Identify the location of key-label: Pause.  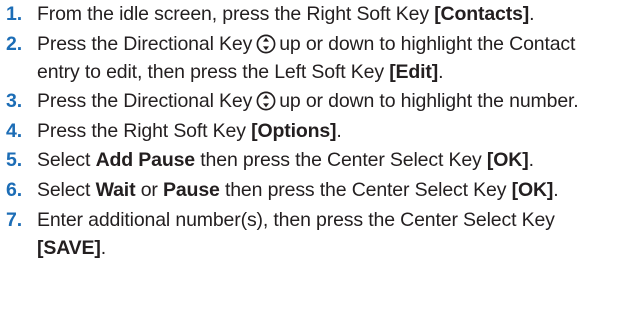
(191, 189).